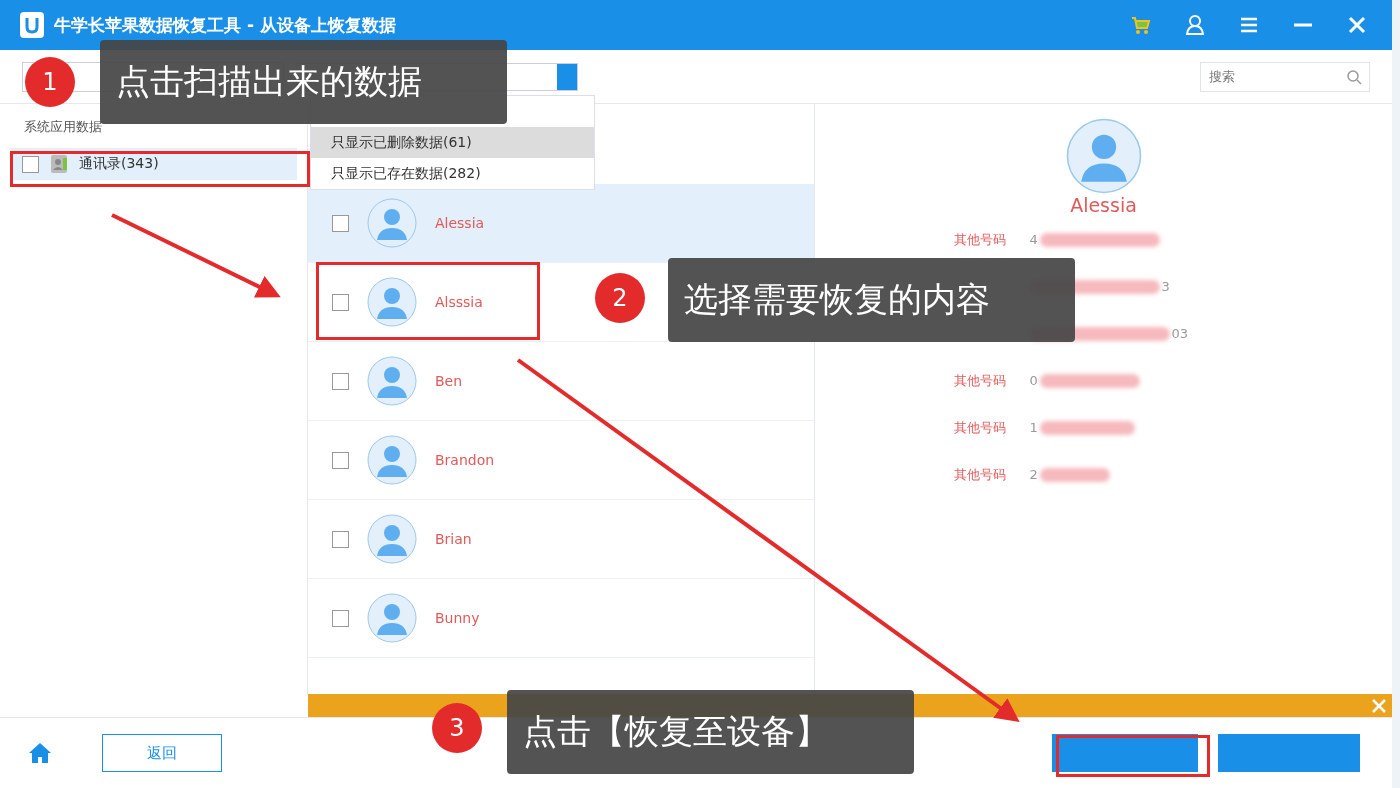 This screenshot has width=1400, height=788. Describe the element at coordinates (303, 82) in the screenshot. I see `step-tooltip: 点击扫描出来的数据` at that location.